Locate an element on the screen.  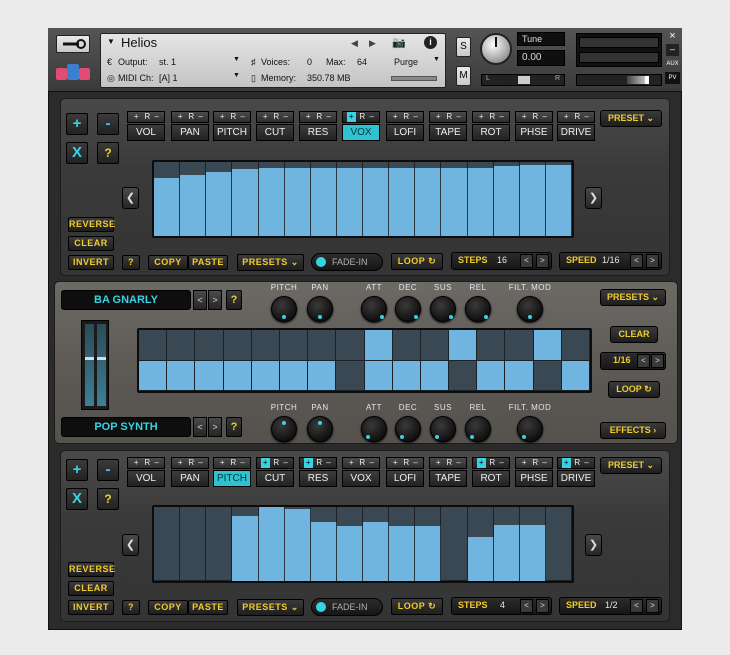
param-label: VOL is located at coordinates (146, 478).